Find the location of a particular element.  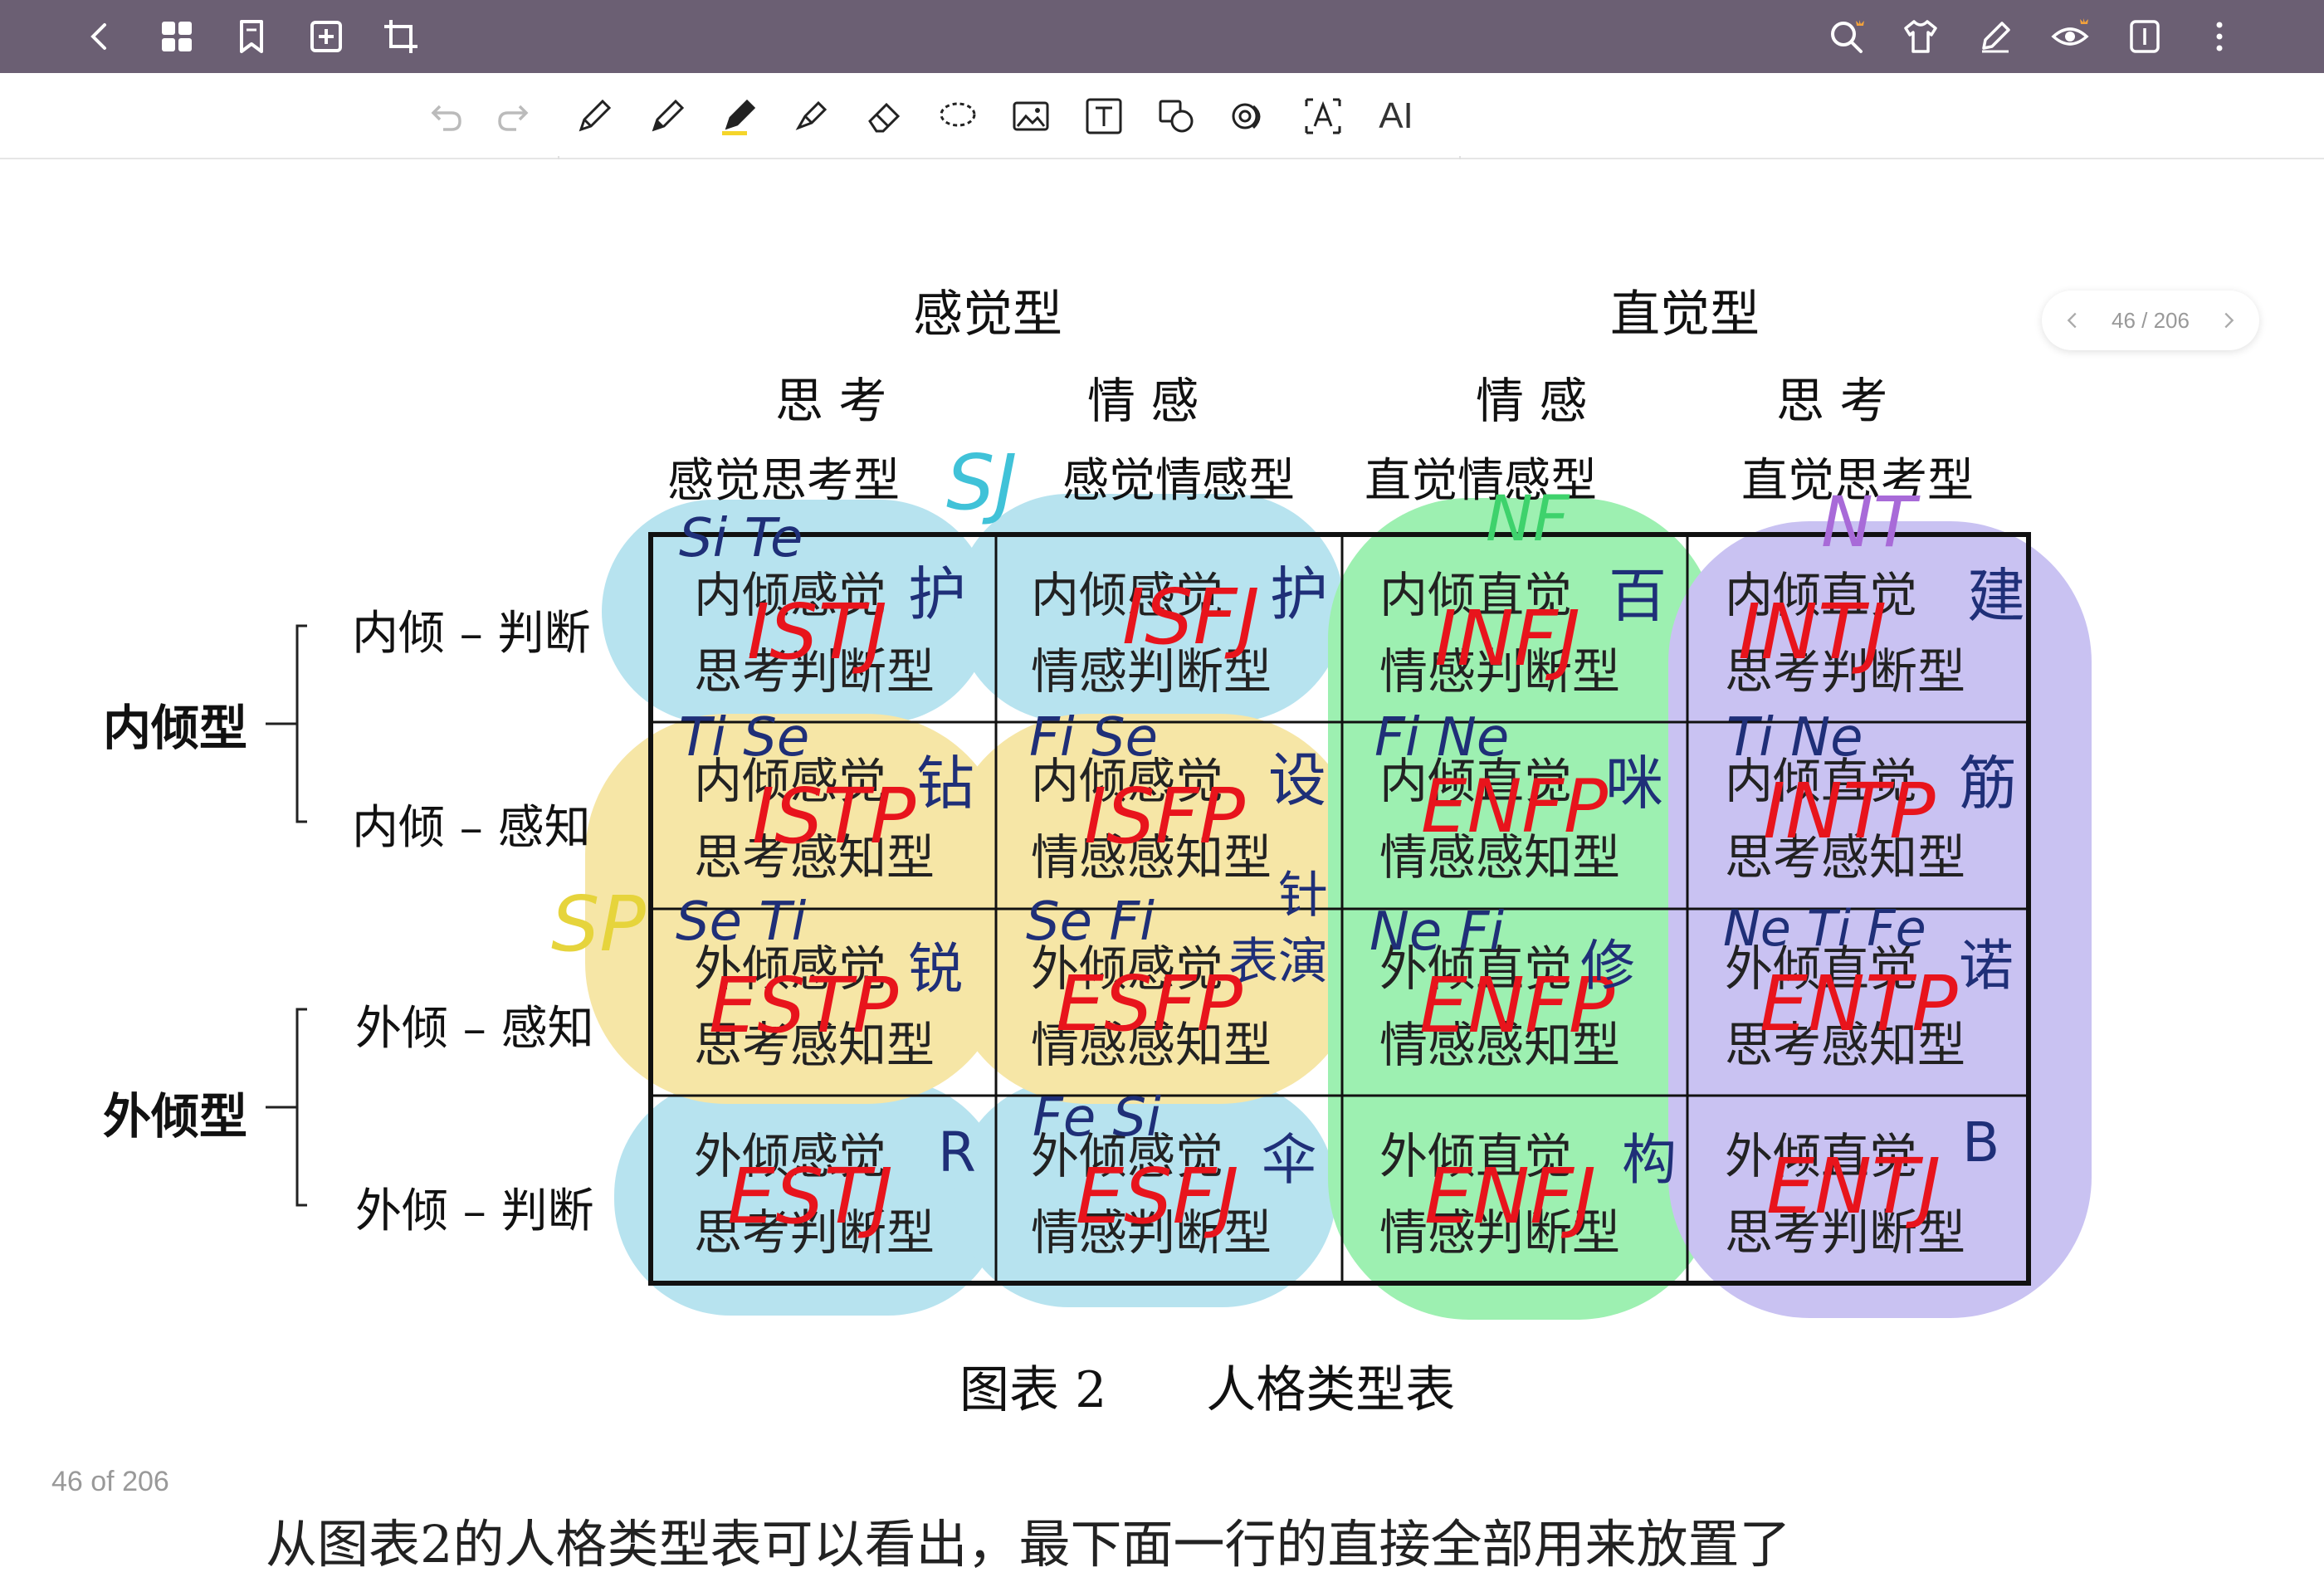

page-pager: 46 / 206 is located at coordinates (2151, 320).